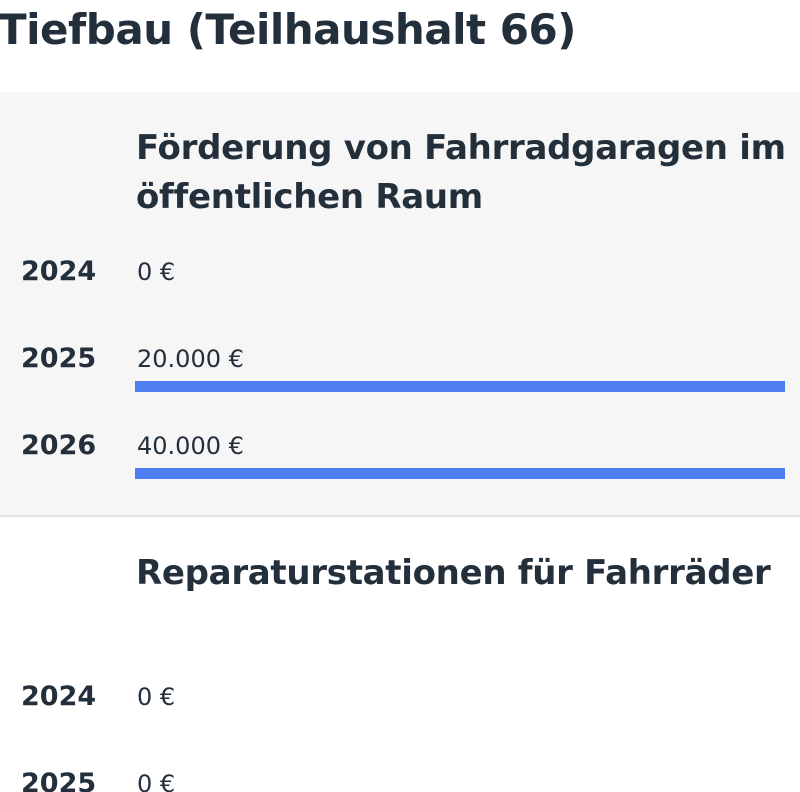 The width and height of the screenshot is (800, 792). What do you see at coordinates (59, 445) in the screenshot?
I see `row-year: 2026` at bounding box center [59, 445].